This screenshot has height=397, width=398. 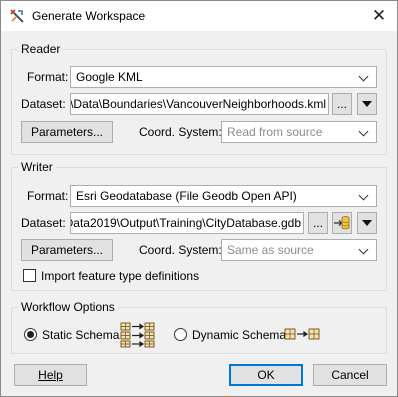 What do you see at coordinates (350, 375) in the screenshot?
I see `cancel-button: Cancel` at bounding box center [350, 375].